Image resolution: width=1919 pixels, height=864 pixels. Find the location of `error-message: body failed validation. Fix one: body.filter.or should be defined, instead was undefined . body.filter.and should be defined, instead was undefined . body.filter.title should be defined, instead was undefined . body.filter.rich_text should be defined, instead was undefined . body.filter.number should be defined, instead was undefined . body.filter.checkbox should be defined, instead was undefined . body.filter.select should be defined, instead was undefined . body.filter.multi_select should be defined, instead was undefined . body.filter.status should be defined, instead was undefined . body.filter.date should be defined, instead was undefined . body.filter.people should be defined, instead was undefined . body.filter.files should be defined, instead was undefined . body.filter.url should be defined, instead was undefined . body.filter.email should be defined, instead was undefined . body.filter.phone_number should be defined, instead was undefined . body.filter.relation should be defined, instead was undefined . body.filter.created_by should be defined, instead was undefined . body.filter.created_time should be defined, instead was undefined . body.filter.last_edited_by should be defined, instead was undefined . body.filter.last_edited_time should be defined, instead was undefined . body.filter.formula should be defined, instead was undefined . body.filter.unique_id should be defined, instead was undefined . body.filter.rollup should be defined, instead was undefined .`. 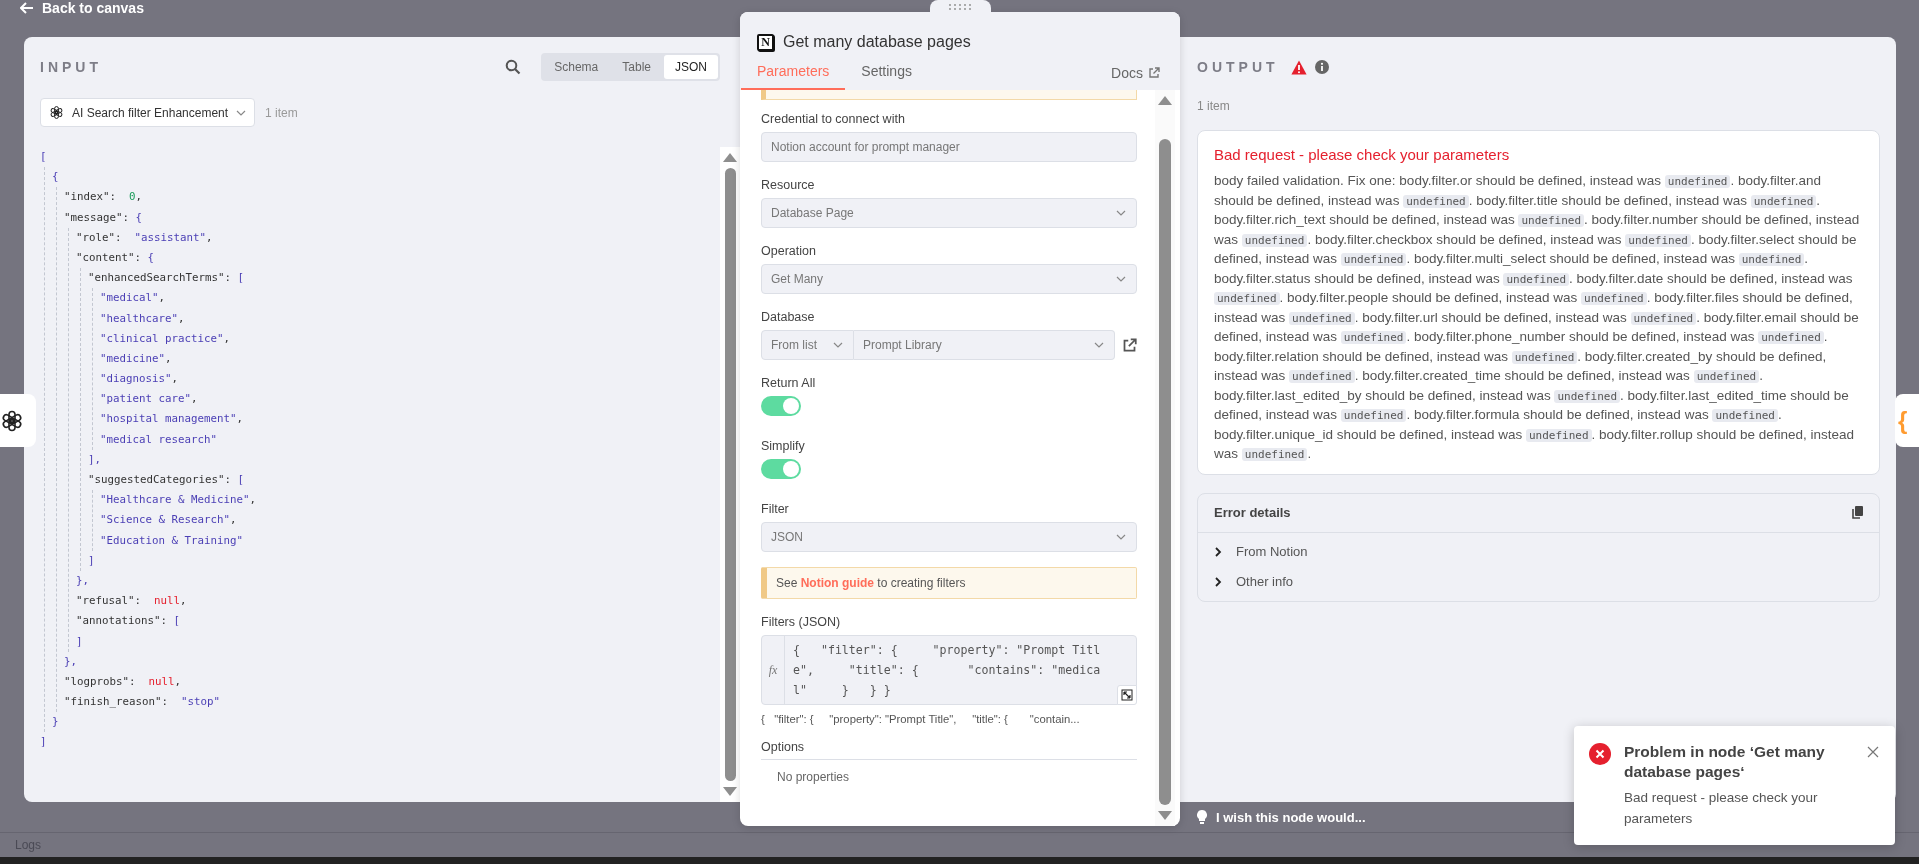

error-message: body failed validation. Fix one: body.filter.or should be defined, instead was undefined . body.filter.and should be defined, instead was undefined . body.filter.title should be defined, instead was undefined . body.filter.rich_text should be defined, instead was undefined . body.filter.number should be defined, instead was undefined . body.filter.checkbox should be defined, instead was undefined . body.filter.select should be defined, instead was undefined . body.filter.multi_select should be defined, instead was undefined . body.filter.status should be defined, instead was undefined . body.filter.date should be defined, instead was undefined . body.filter.people should be defined, instead was undefined . body.filter.files should be defined, instead was undefined . body.filter.url should be defined, instead was undefined . body.filter.email should be defined, instead was undefined . body.filter.phone_number should be defined, instead was undefined . body.filter.relation should be defined, instead was undefined . body.filter.created_by should be defined, instead was undefined . body.filter.created_time should be defined, instead was undefined . body.filter.last_edited_by should be defined, instead was undefined . body.filter.last_edited_time should be defined, instead was undefined . body.filter.formula should be defined, instead was undefined . body.filter.unique_id should be defined, instead was undefined . body.filter.rollup should be defined, instead was undefined . is located at coordinates (1537, 317).